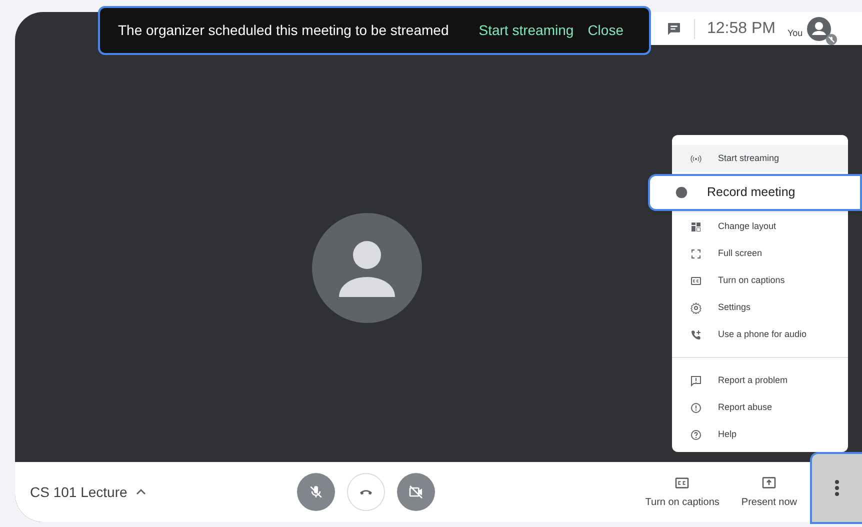  I want to click on toolbar-action-button: Turn on captions, so click(682, 492).